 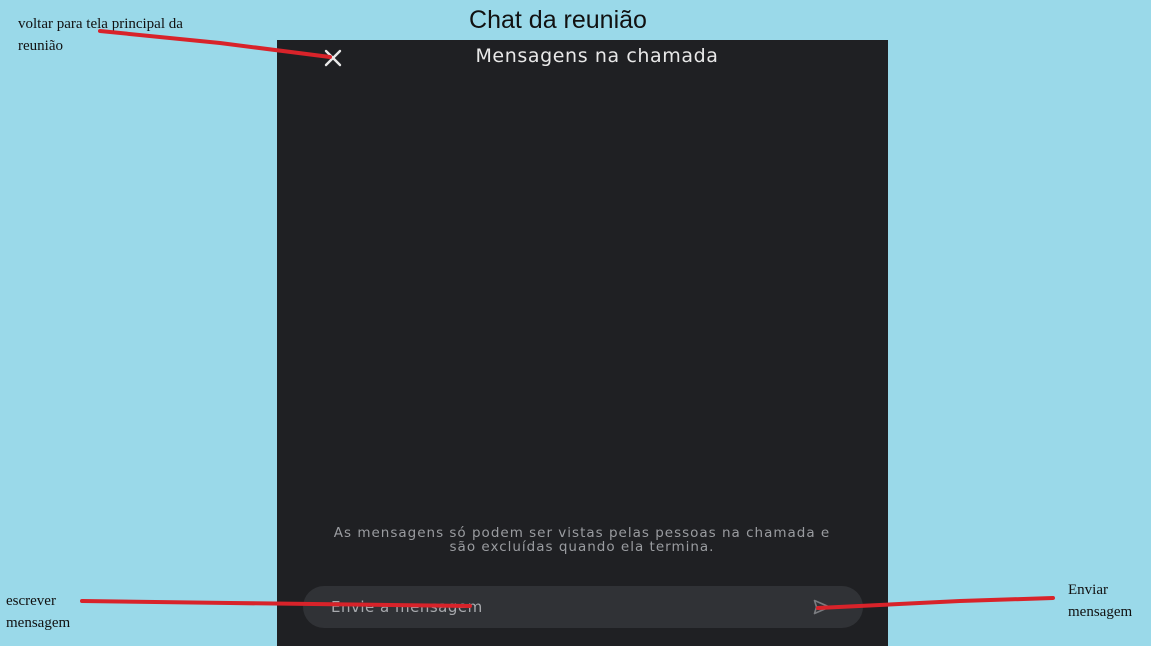 I want to click on send-icon, so click(x=822, y=607).